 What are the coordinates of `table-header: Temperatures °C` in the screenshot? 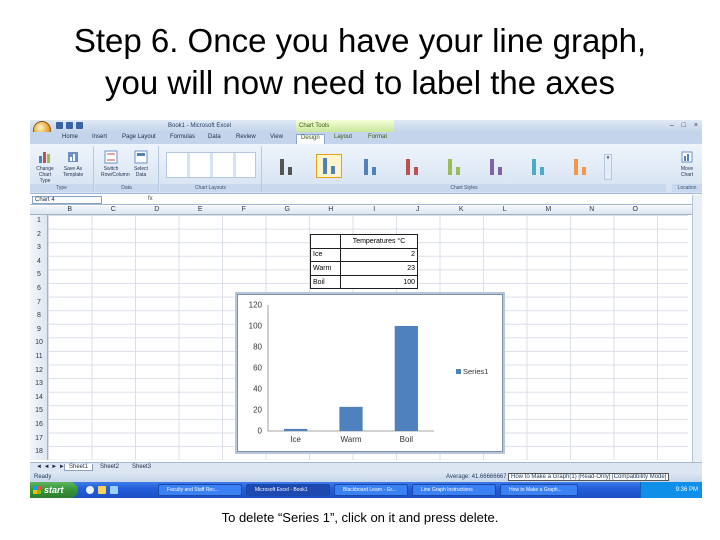 It's located at (379, 241).